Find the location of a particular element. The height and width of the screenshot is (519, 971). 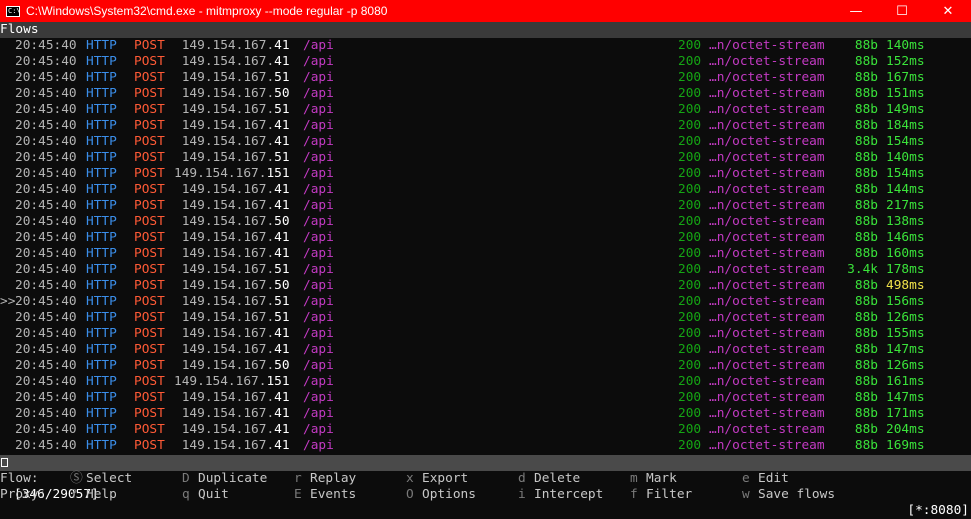

key-action-options: Options is located at coordinates (449, 495).